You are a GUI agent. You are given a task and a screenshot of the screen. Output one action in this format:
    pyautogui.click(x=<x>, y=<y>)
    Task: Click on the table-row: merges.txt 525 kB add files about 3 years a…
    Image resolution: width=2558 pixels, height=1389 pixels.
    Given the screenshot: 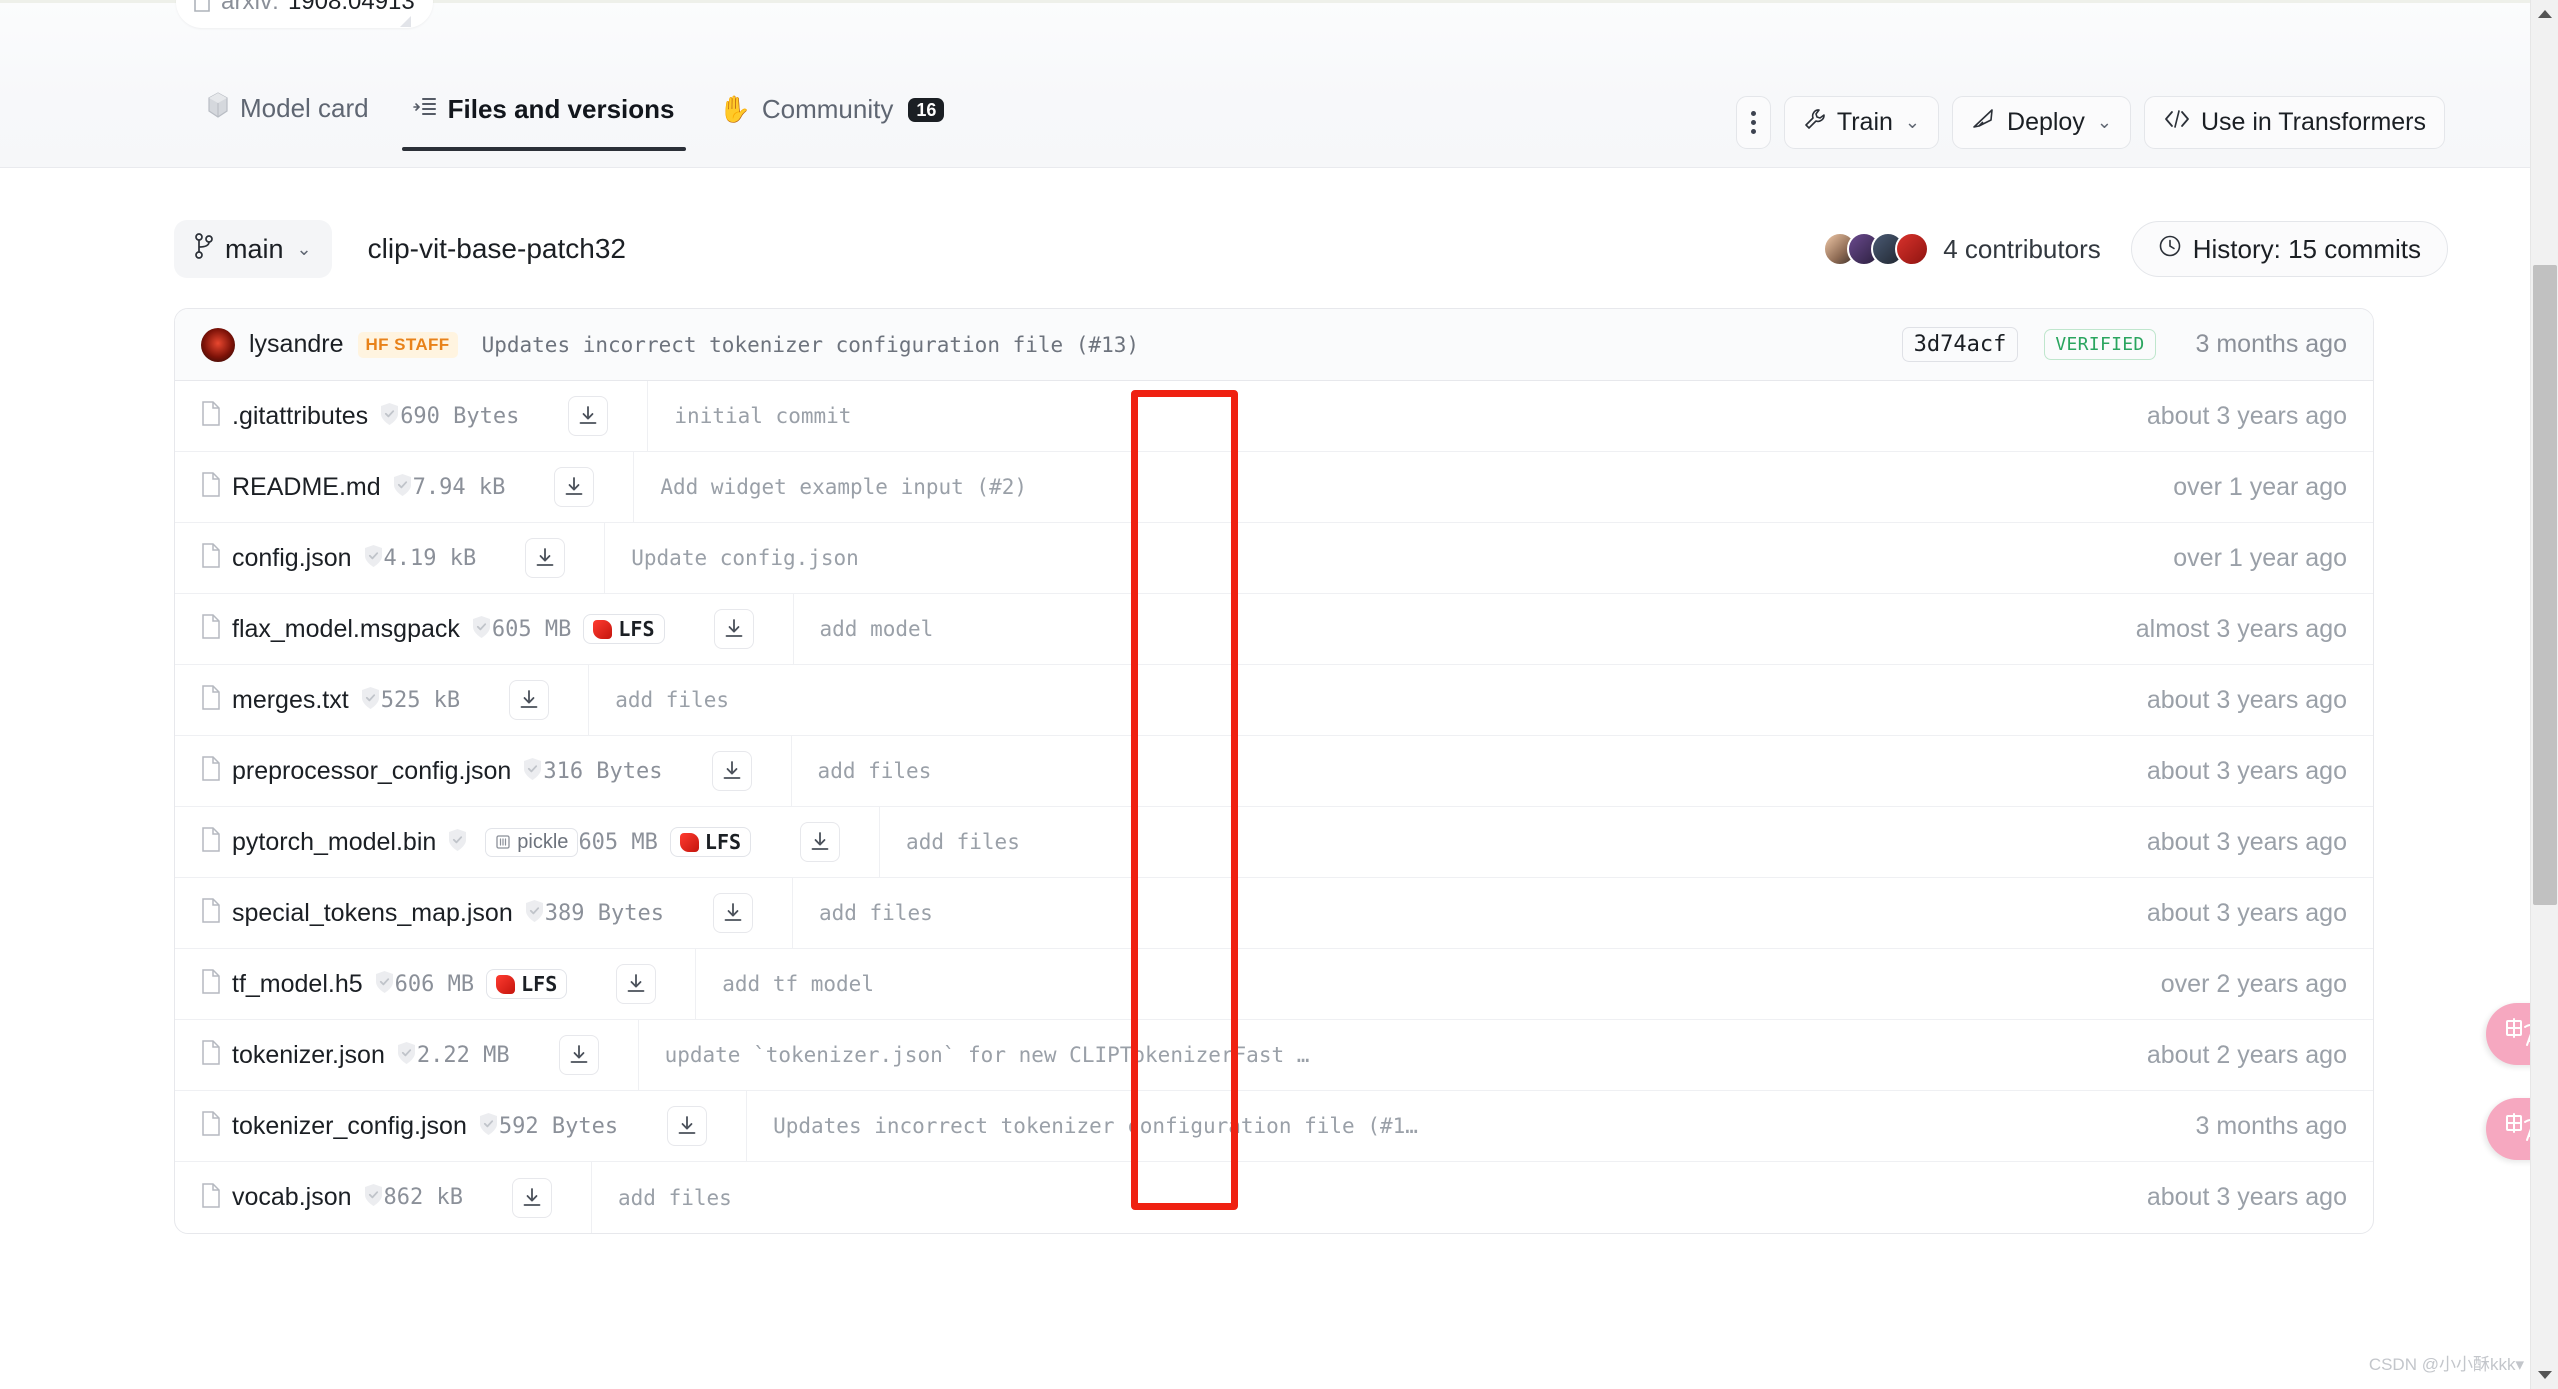 What is the action you would take?
    pyautogui.click(x=1274, y=700)
    